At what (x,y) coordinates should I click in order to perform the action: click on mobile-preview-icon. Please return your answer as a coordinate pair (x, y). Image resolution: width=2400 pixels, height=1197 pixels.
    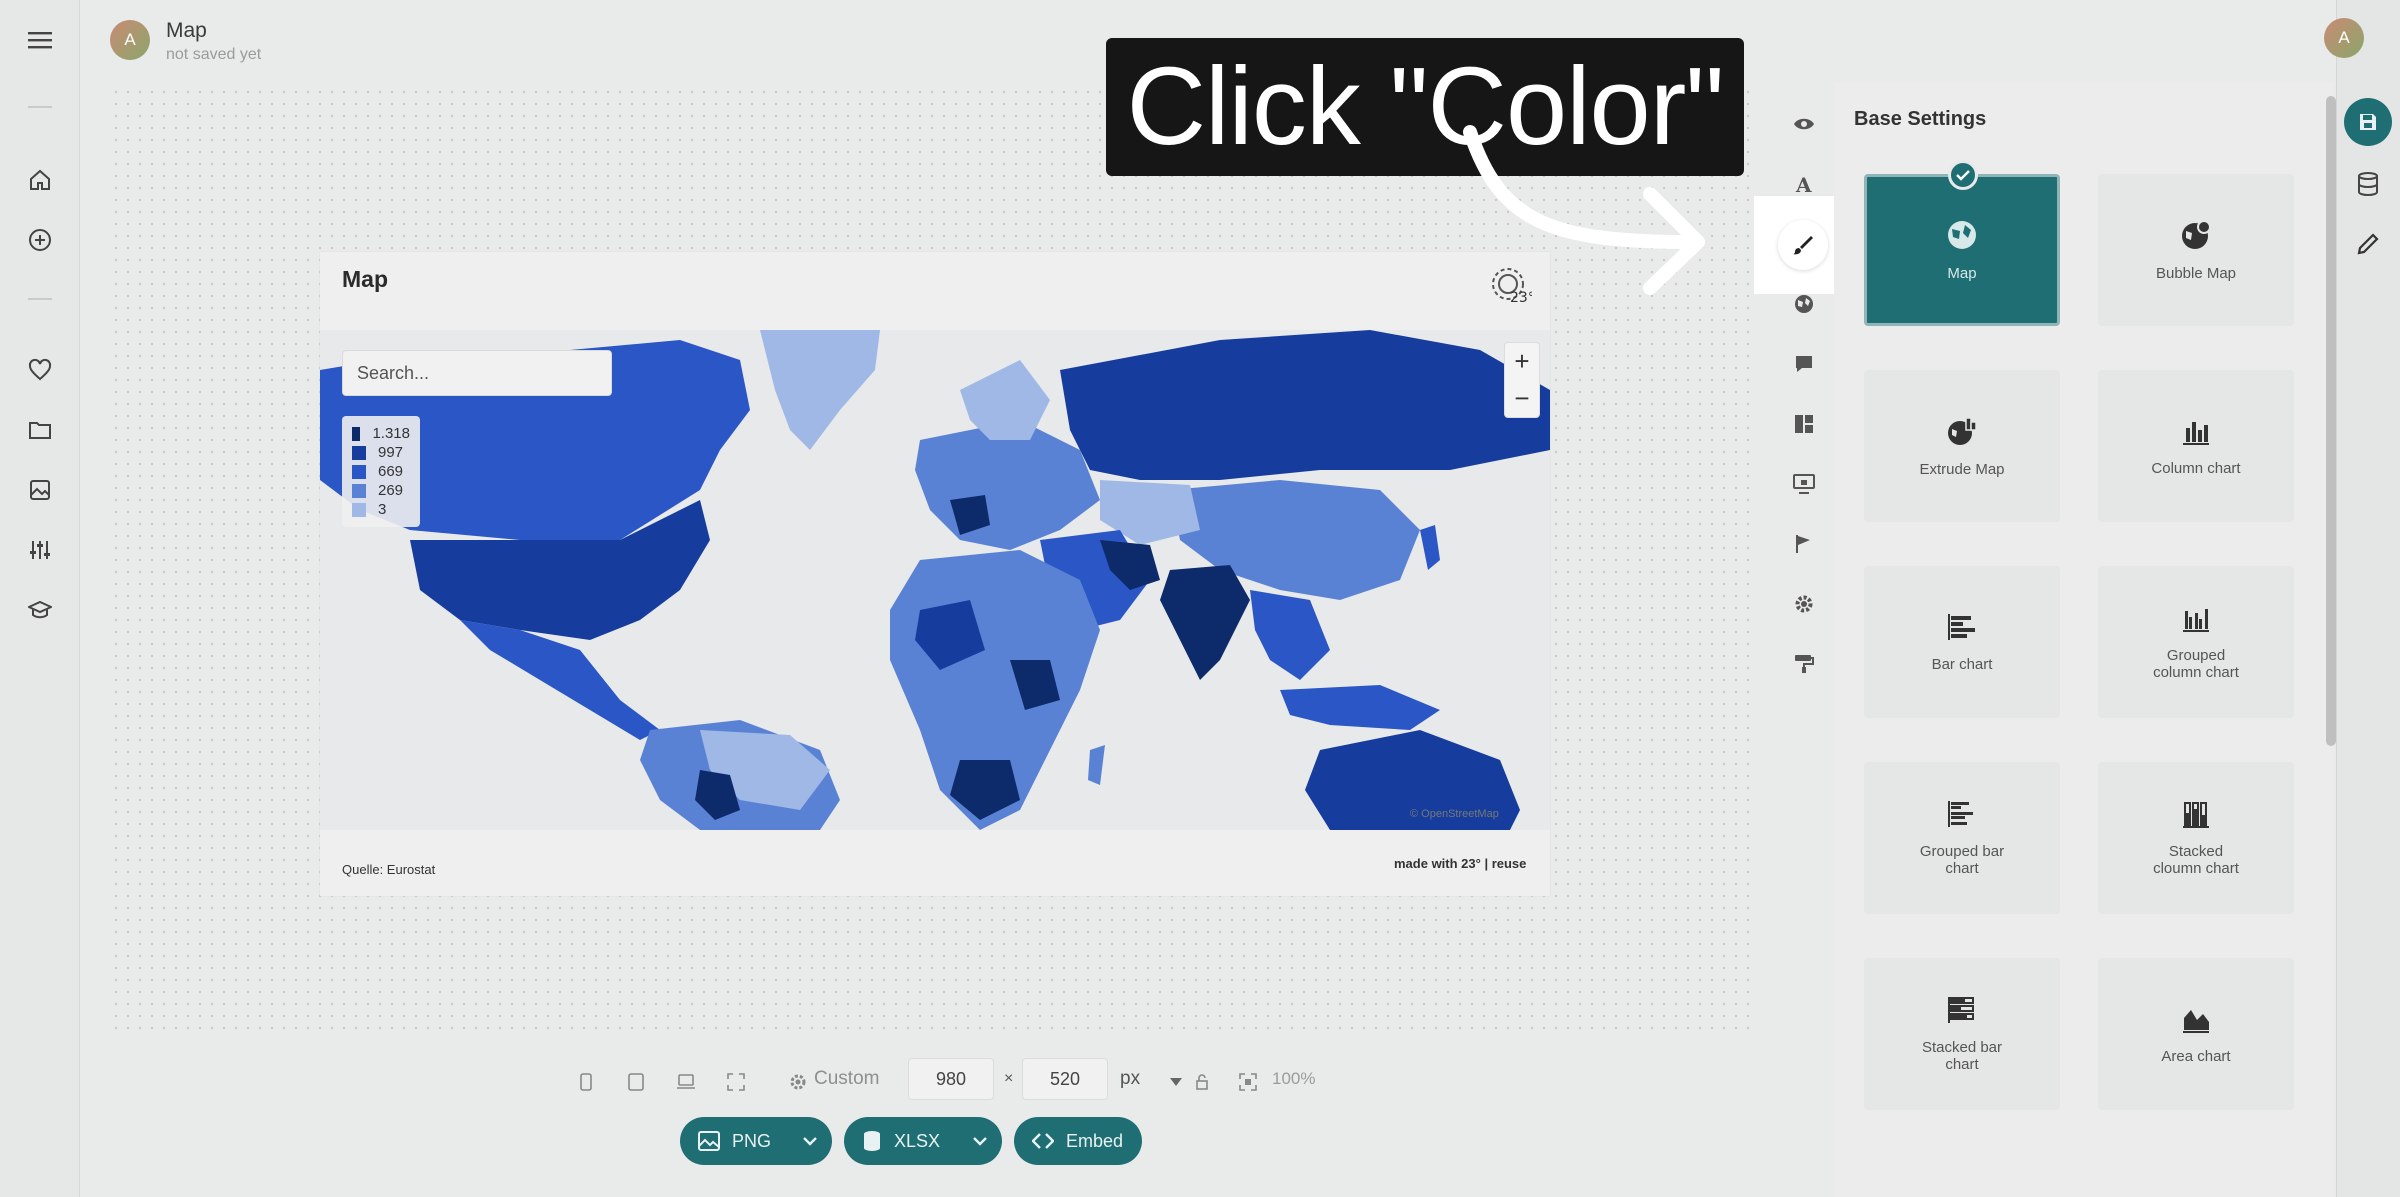
    Looking at the image, I should click on (586, 1082).